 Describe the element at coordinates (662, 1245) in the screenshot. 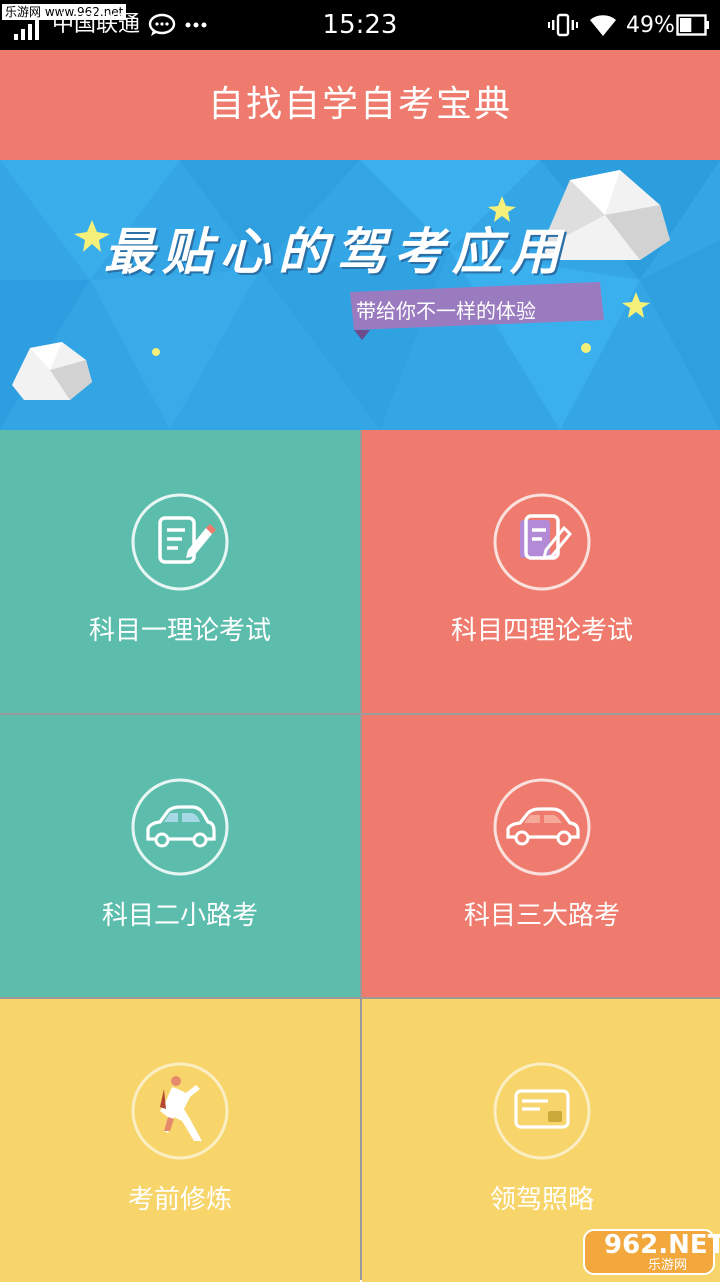

I see `site-logo-text: 962.NET` at that location.